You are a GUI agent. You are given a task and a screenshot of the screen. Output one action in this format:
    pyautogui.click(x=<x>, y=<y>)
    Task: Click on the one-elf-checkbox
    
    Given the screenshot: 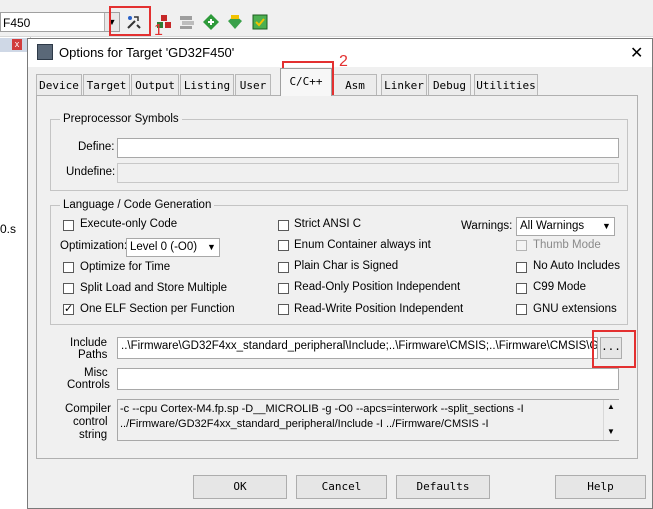 What is the action you would take?
    pyautogui.click(x=68, y=308)
    